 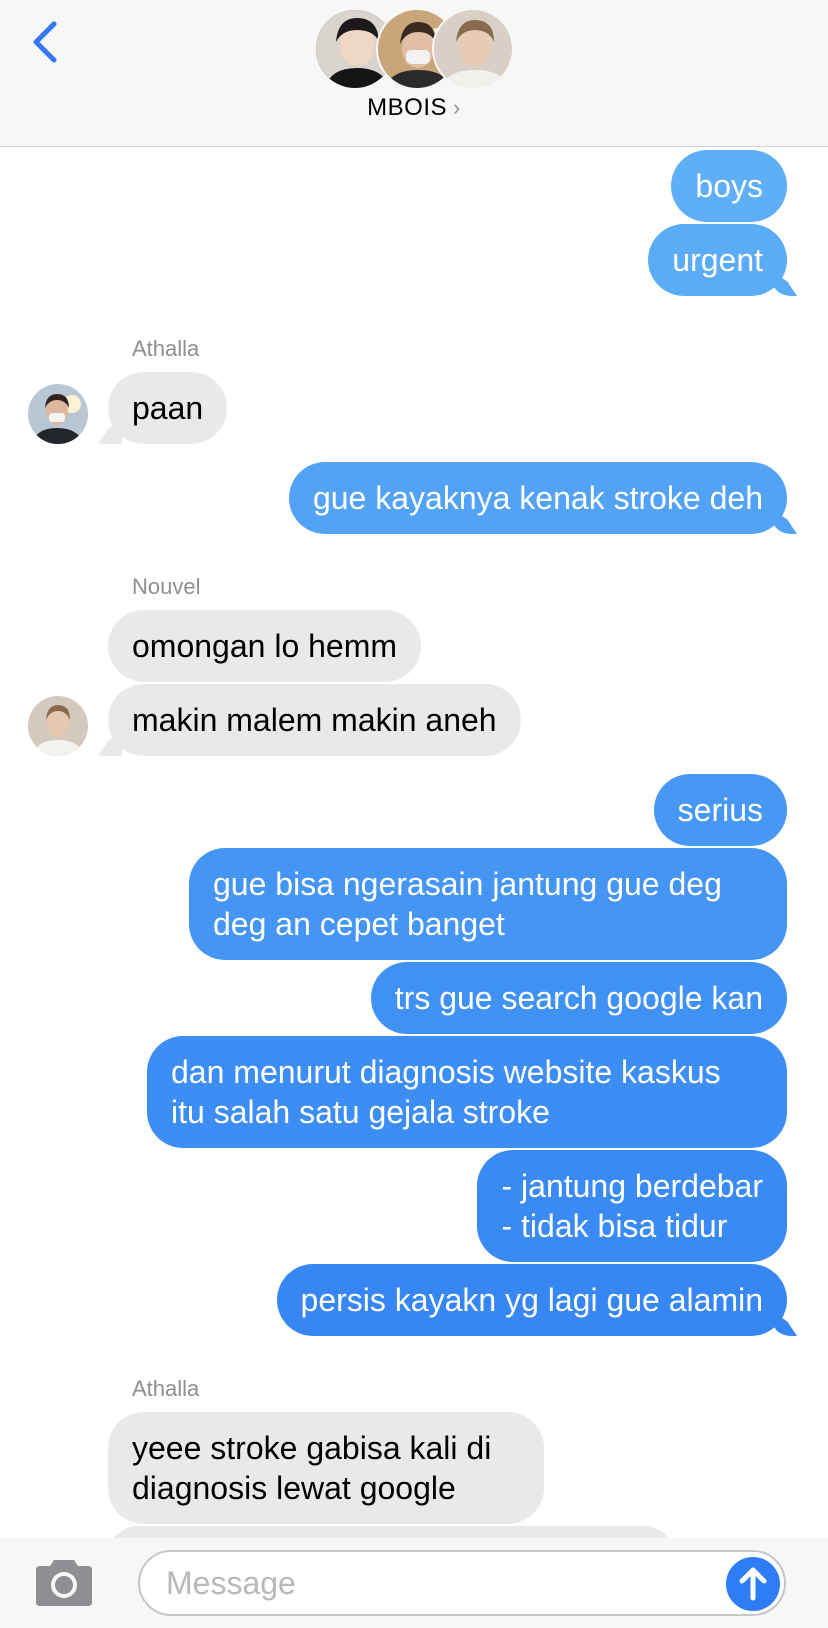 What do you see at coordinates (717, 260) in the screenshot?
I see `message-bubble-outgoing: urgent` at bounding box center [717, 260].